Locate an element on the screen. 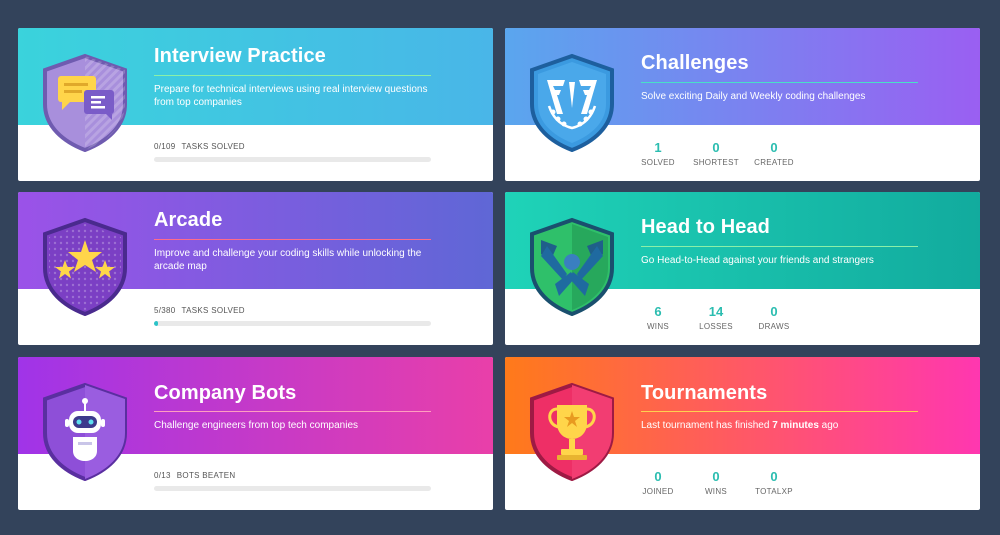  arm-wrestling-icon is located at coordinates (572, 266).